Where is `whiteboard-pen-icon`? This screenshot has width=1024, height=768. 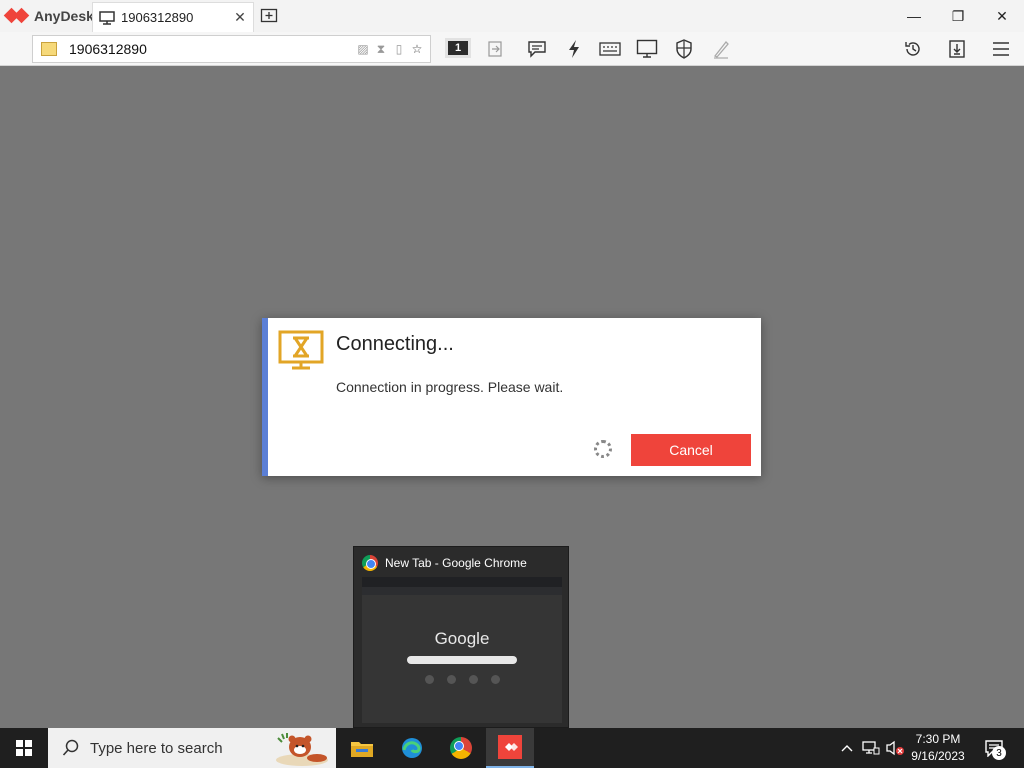
whiteboard-pen-icon is located at coordinates (721, 49).